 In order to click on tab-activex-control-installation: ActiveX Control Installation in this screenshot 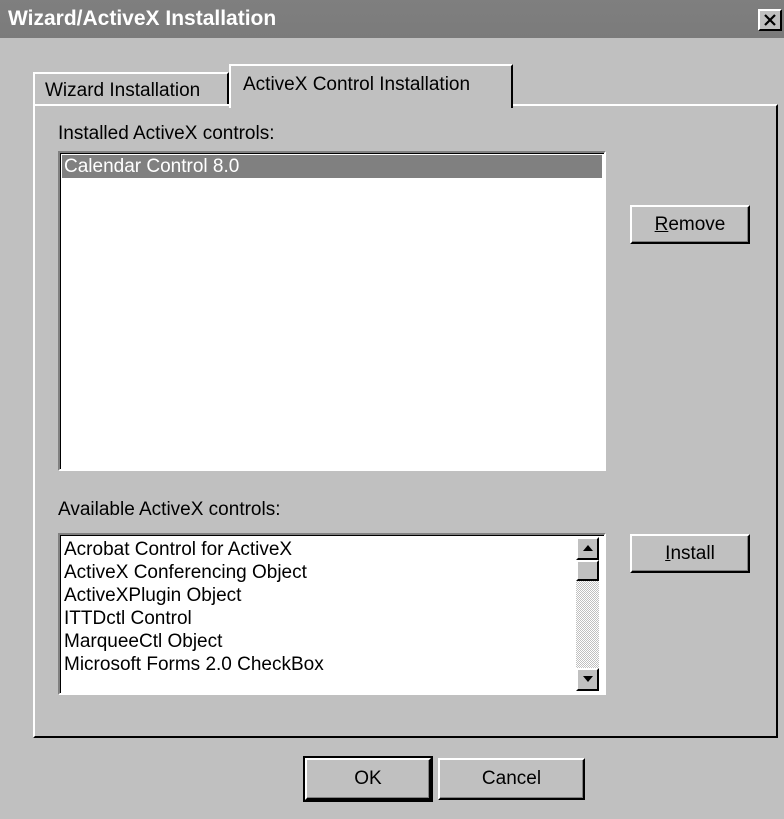, I will do `click(371, 86)`.